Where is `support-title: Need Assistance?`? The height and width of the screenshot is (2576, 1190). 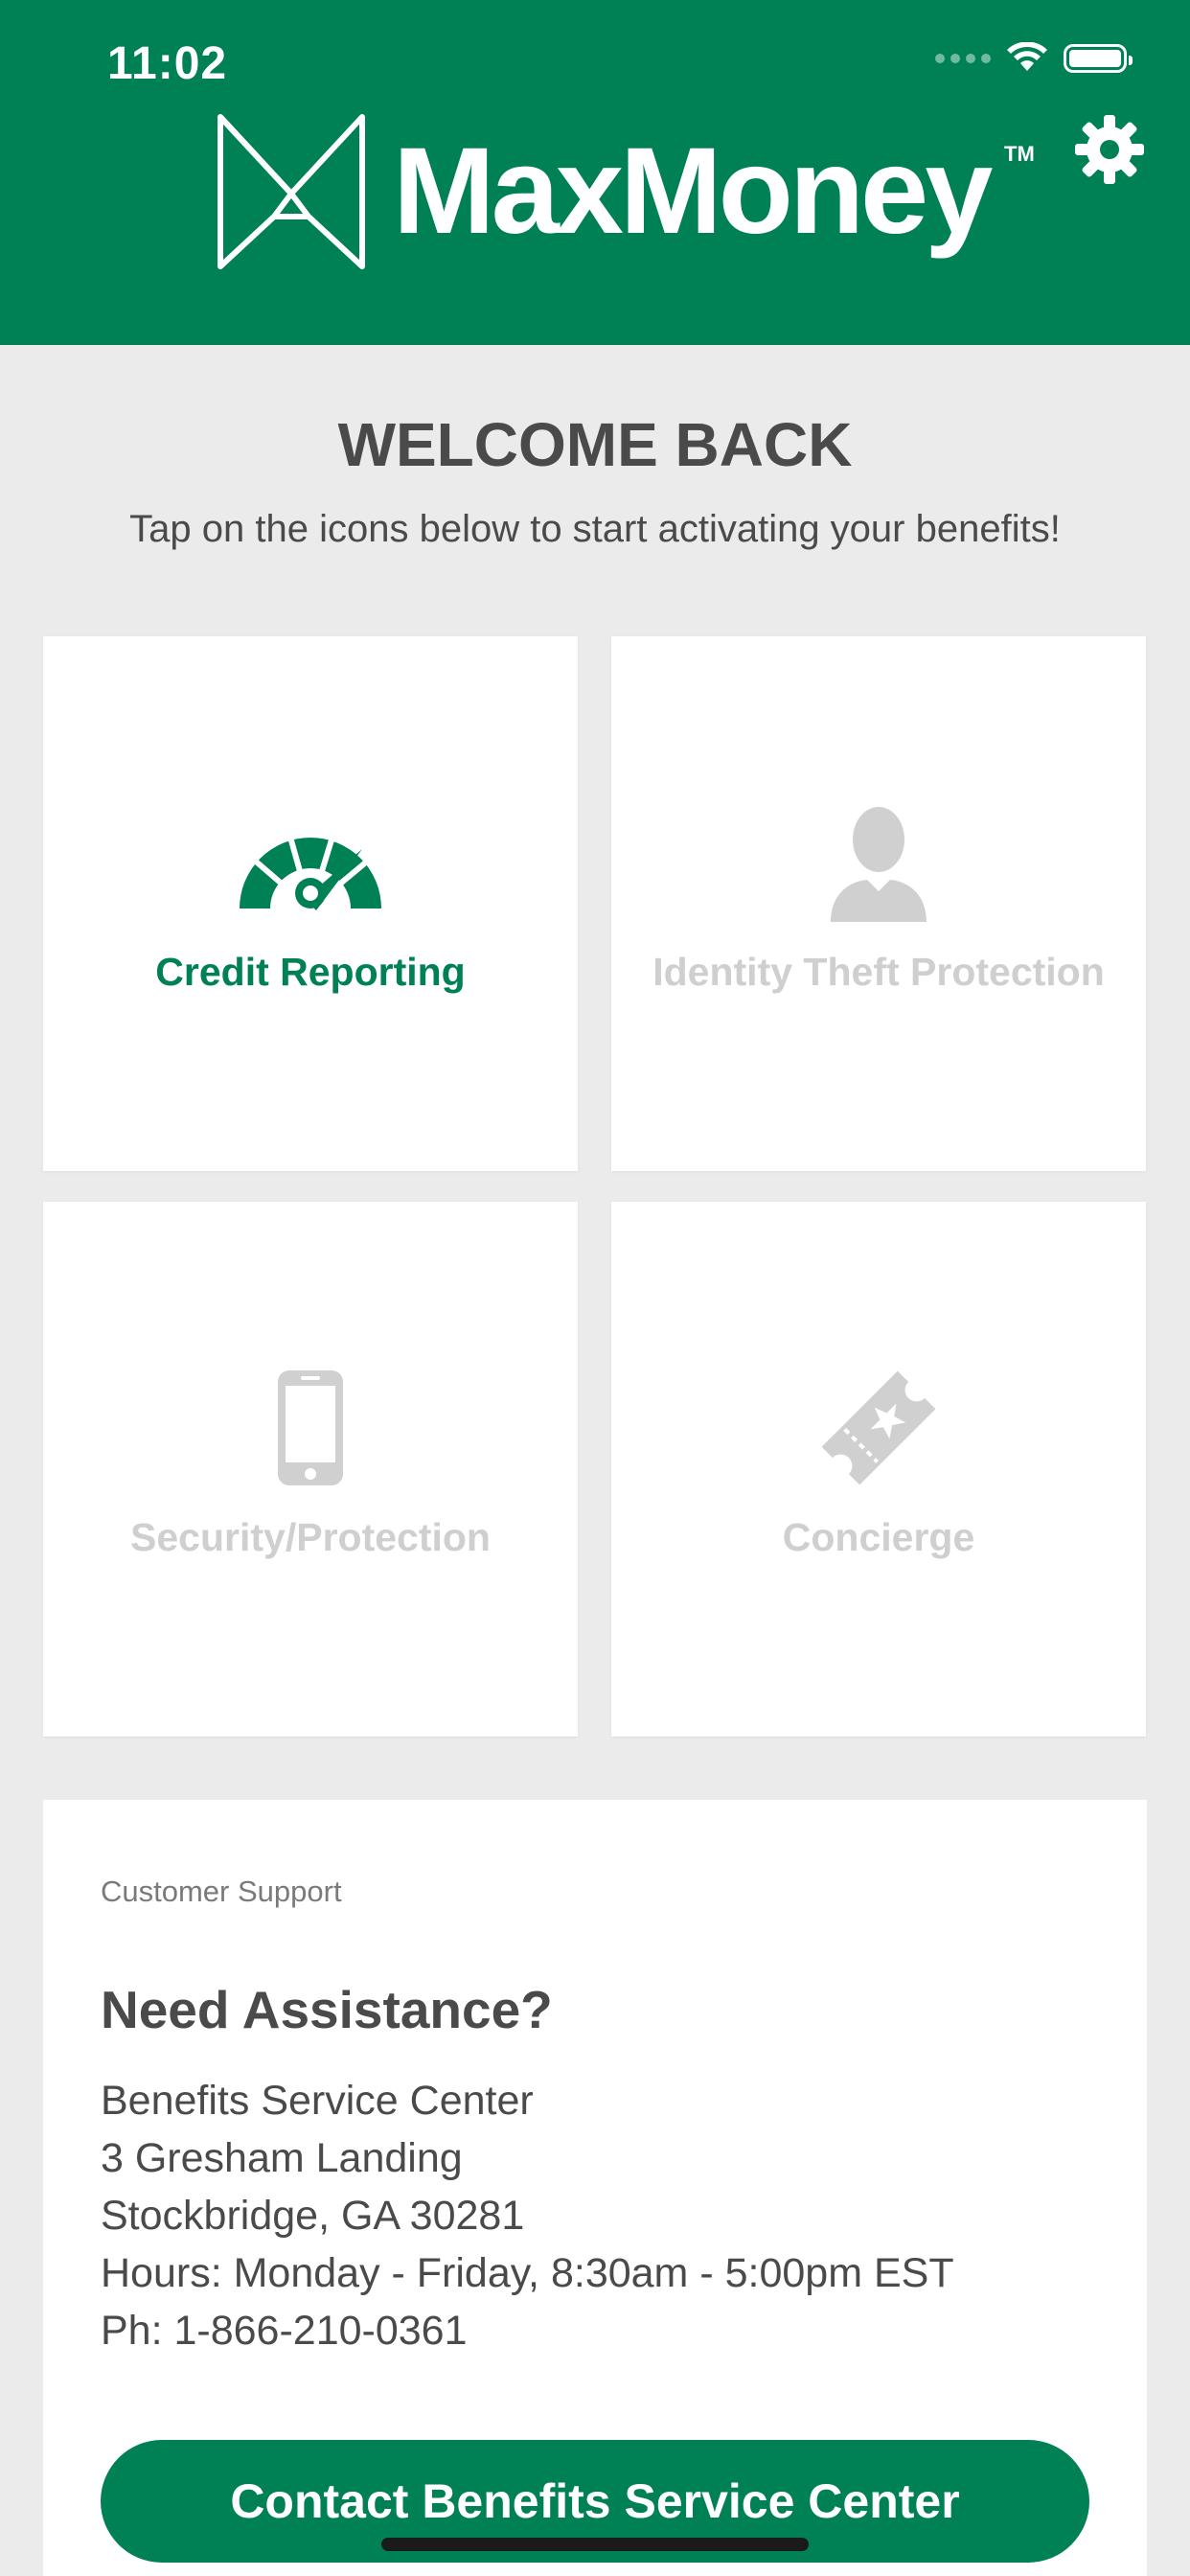
support-title: Need Assistance? is located at coordinates (327, 2009).